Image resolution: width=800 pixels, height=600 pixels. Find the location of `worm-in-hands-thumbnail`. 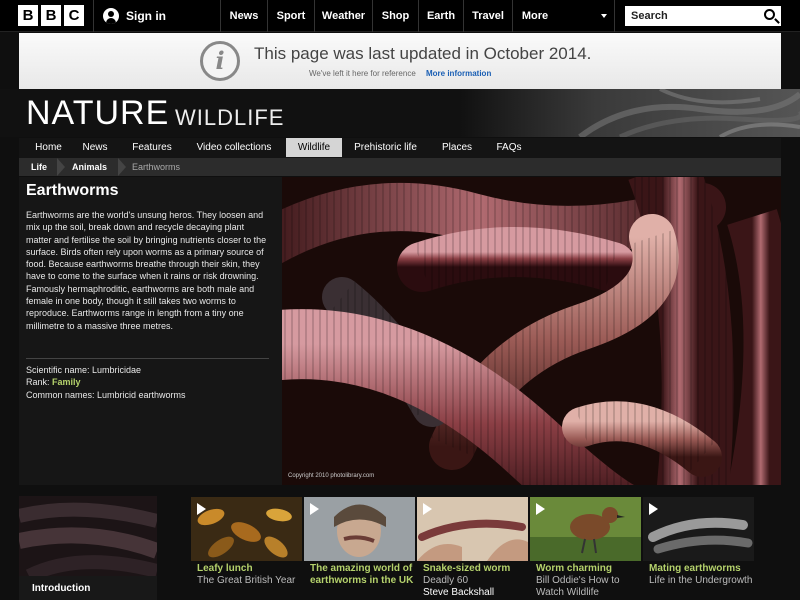

worm-in-hands-thumbnail is located at coordinates (472, 529).